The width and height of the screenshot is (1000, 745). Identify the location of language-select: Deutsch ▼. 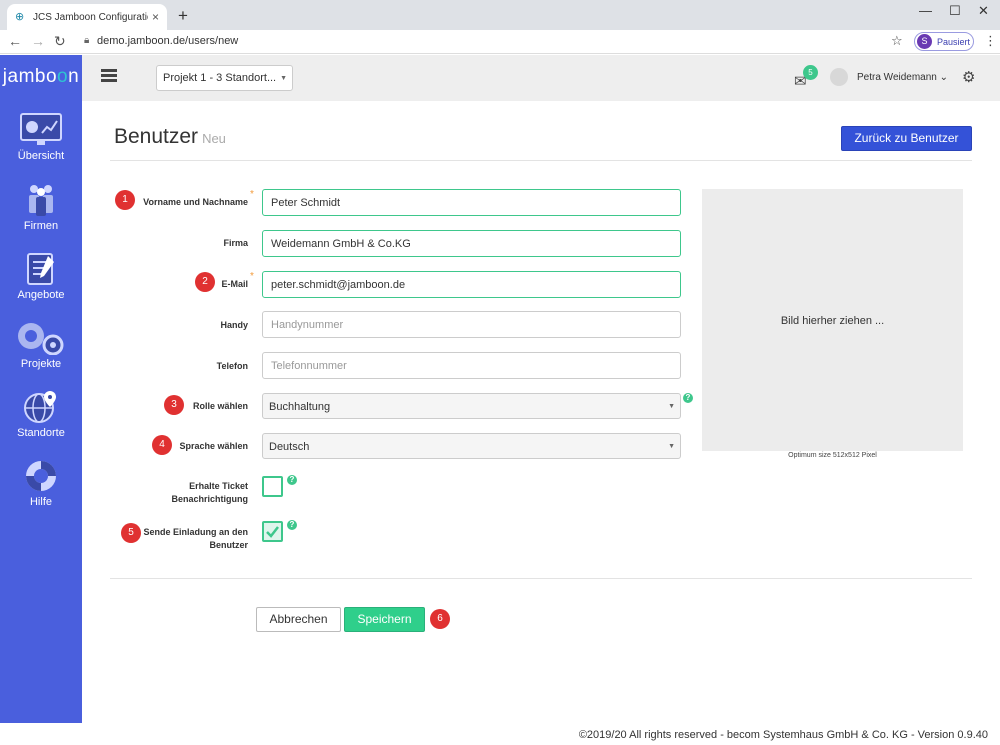
(471, 446).